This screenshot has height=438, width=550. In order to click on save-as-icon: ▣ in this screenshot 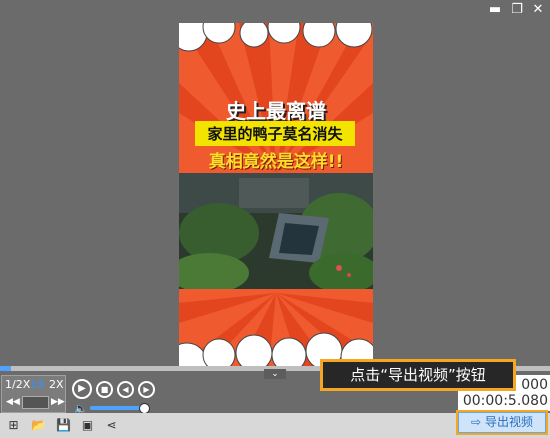, I will do `click(87, 425)`.